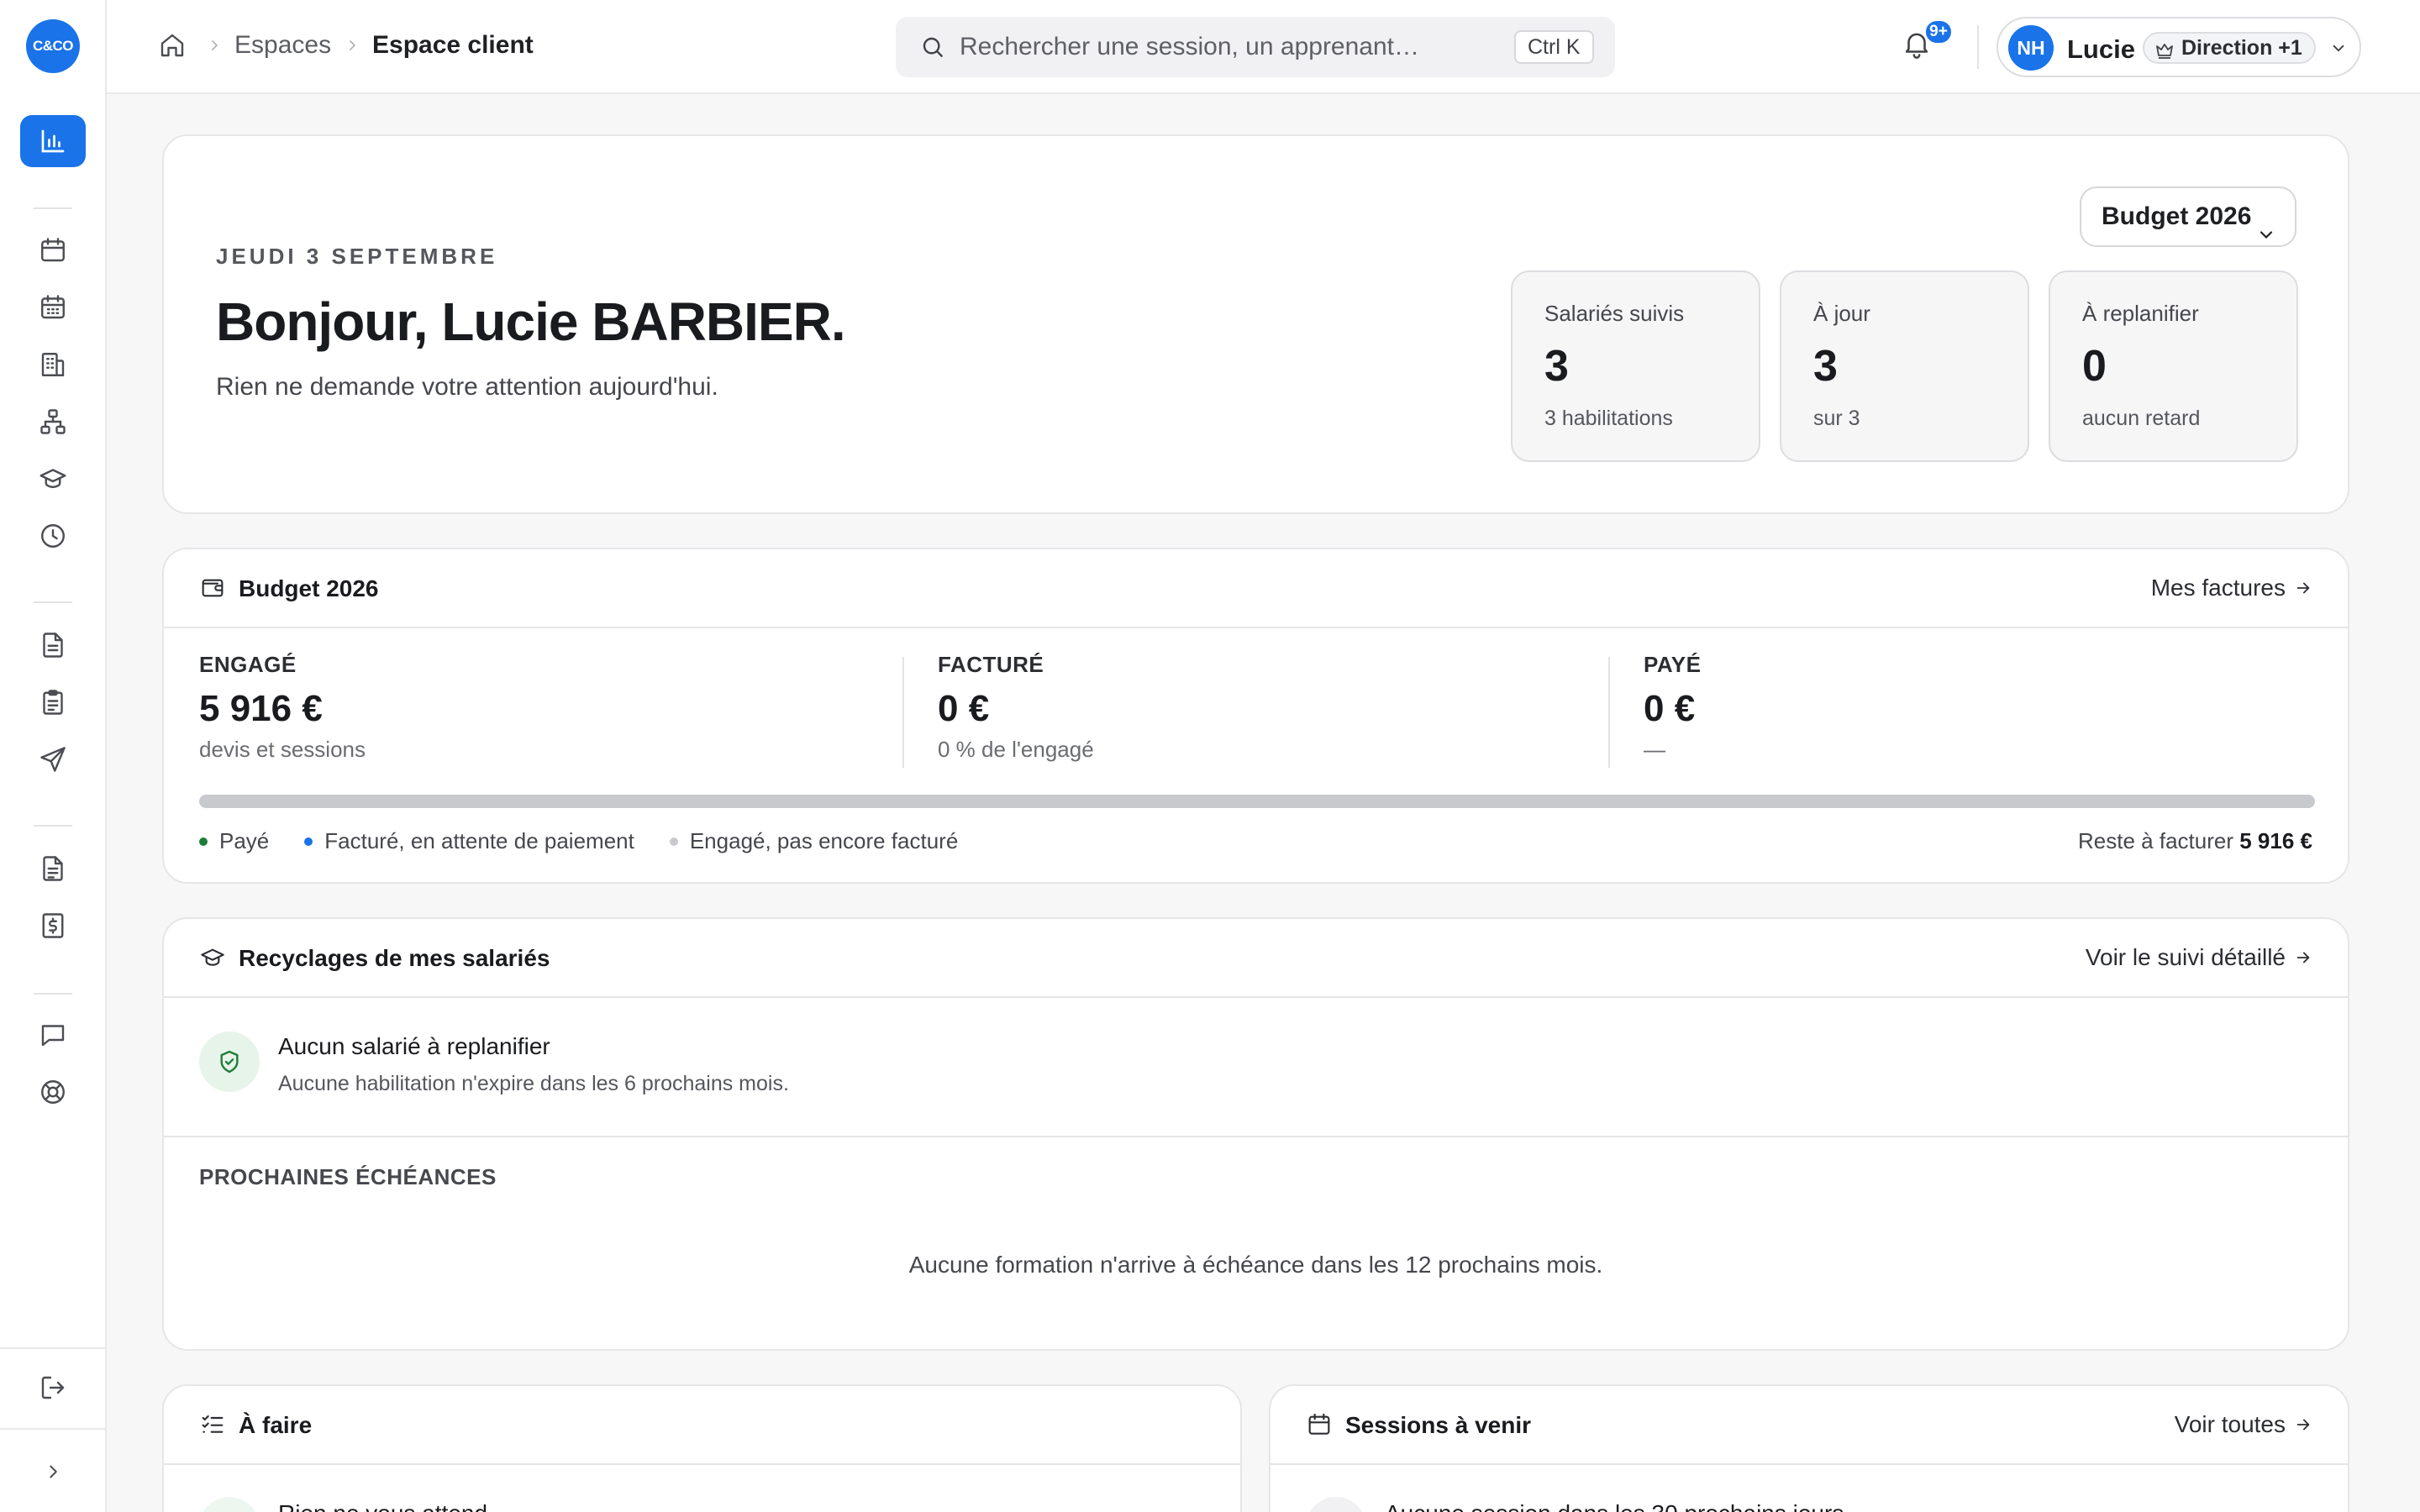 The image size is (2420, 1512). I want to click on stat-value: 0, so click(2094, 366).